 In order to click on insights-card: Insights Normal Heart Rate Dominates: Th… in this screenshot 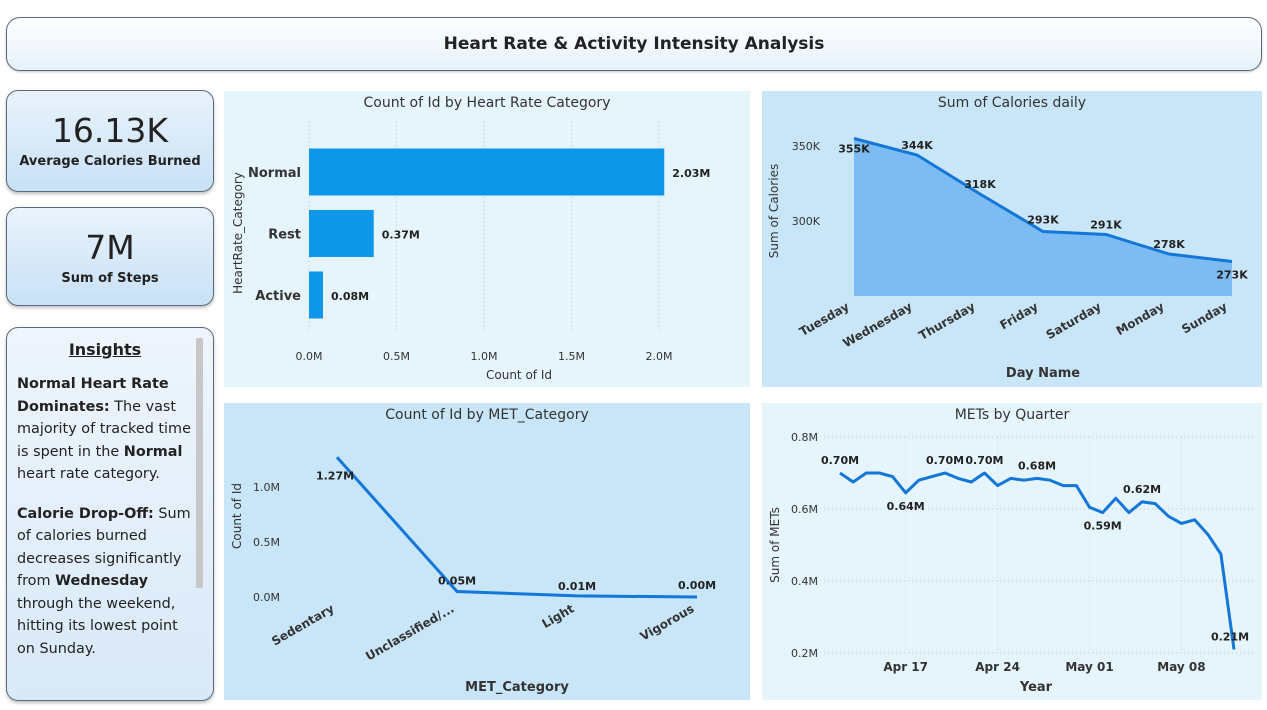, I will do `click(110, 514)`.